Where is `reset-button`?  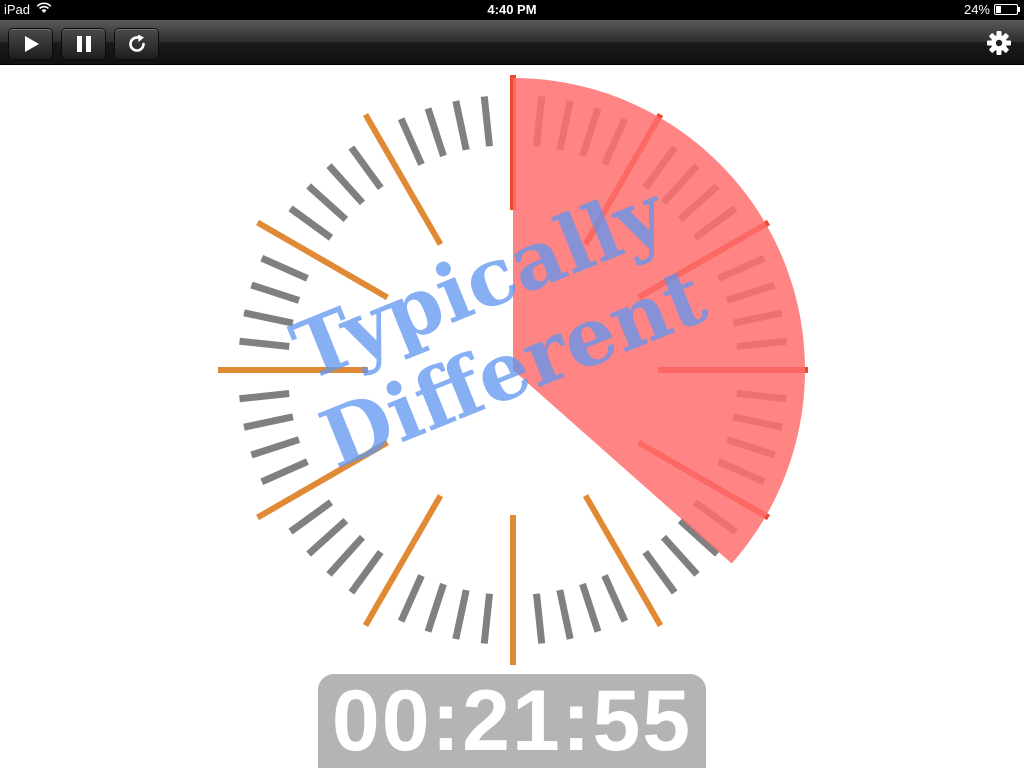 reset-button is located at coordinates (136, 44).